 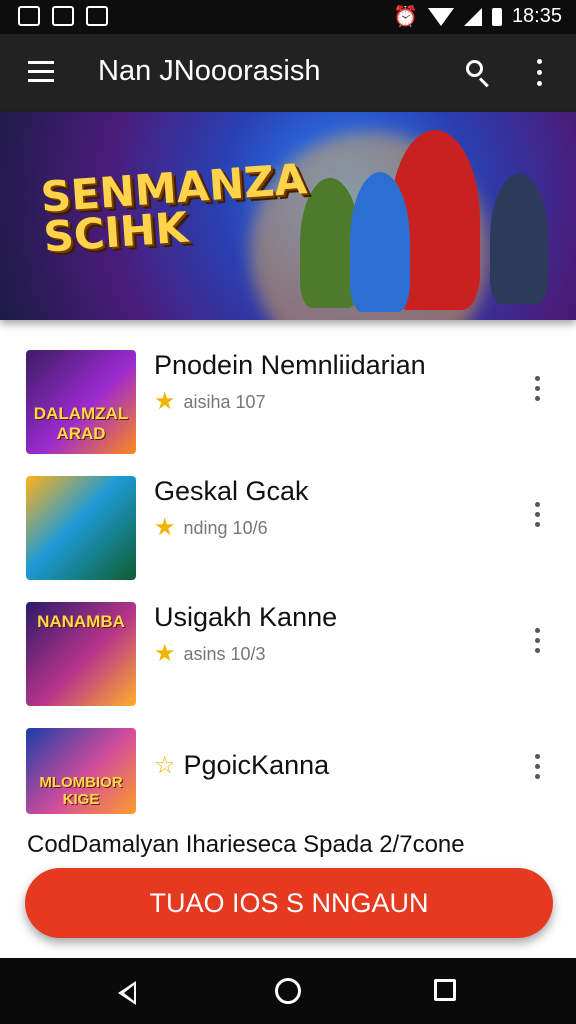 I want to click on battery-icon, so click(x=496, y=16).